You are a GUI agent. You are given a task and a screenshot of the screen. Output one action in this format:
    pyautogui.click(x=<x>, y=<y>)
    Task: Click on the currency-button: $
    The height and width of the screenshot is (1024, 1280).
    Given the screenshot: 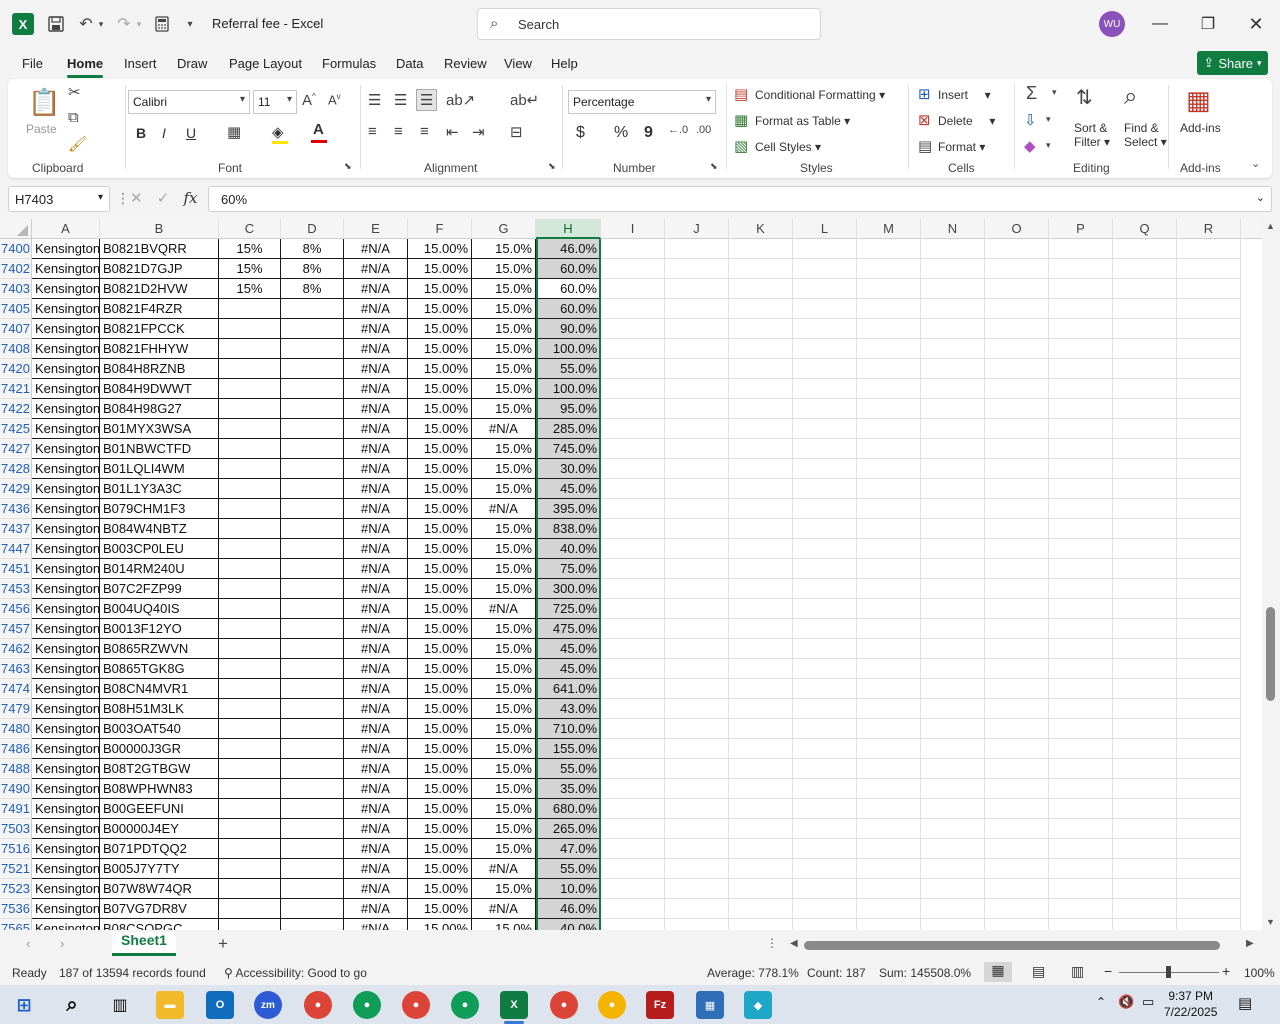 What is the action you would take?
    pyautogui.click(x=580, y=133)
    